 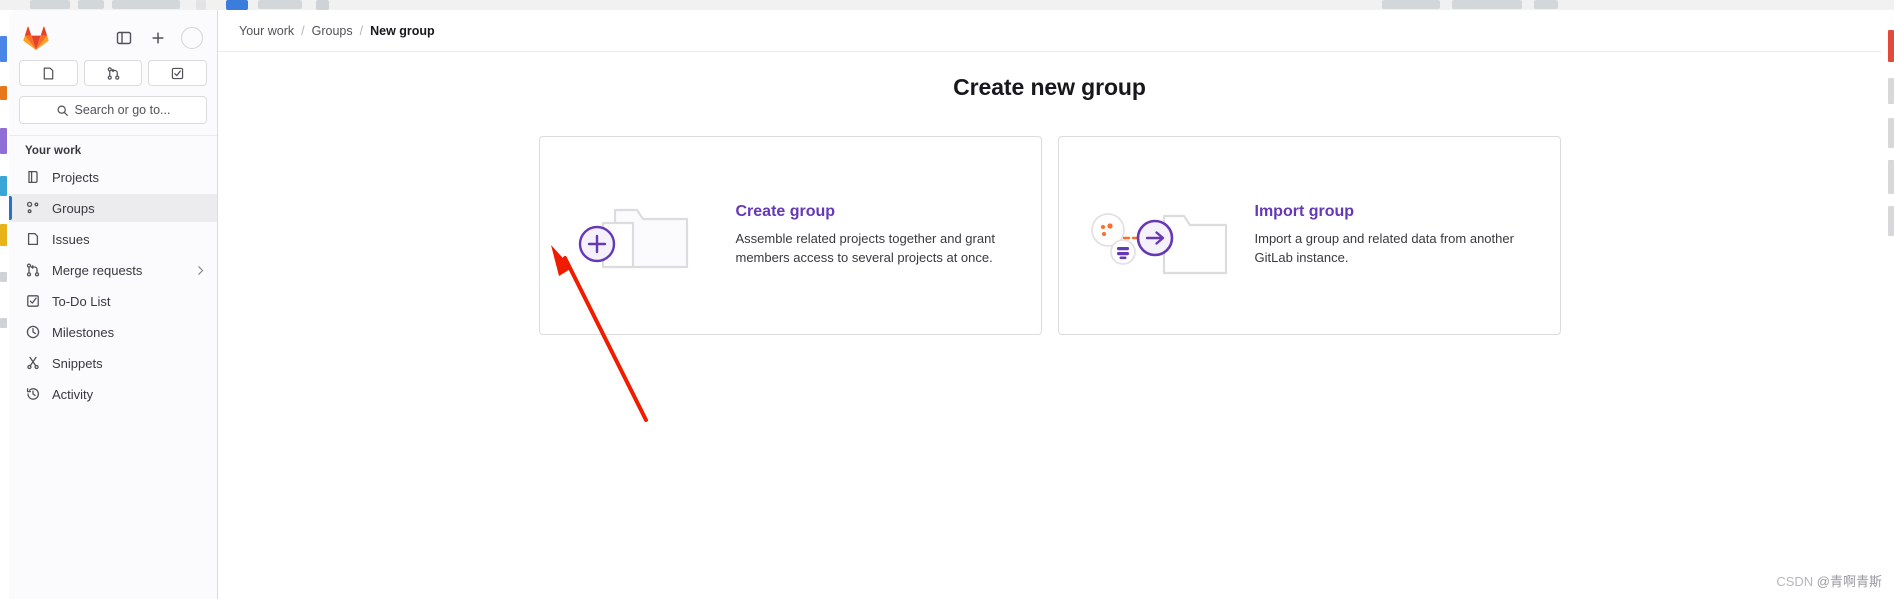 I want to click on scissors-icon, so click(x=33, y=363).